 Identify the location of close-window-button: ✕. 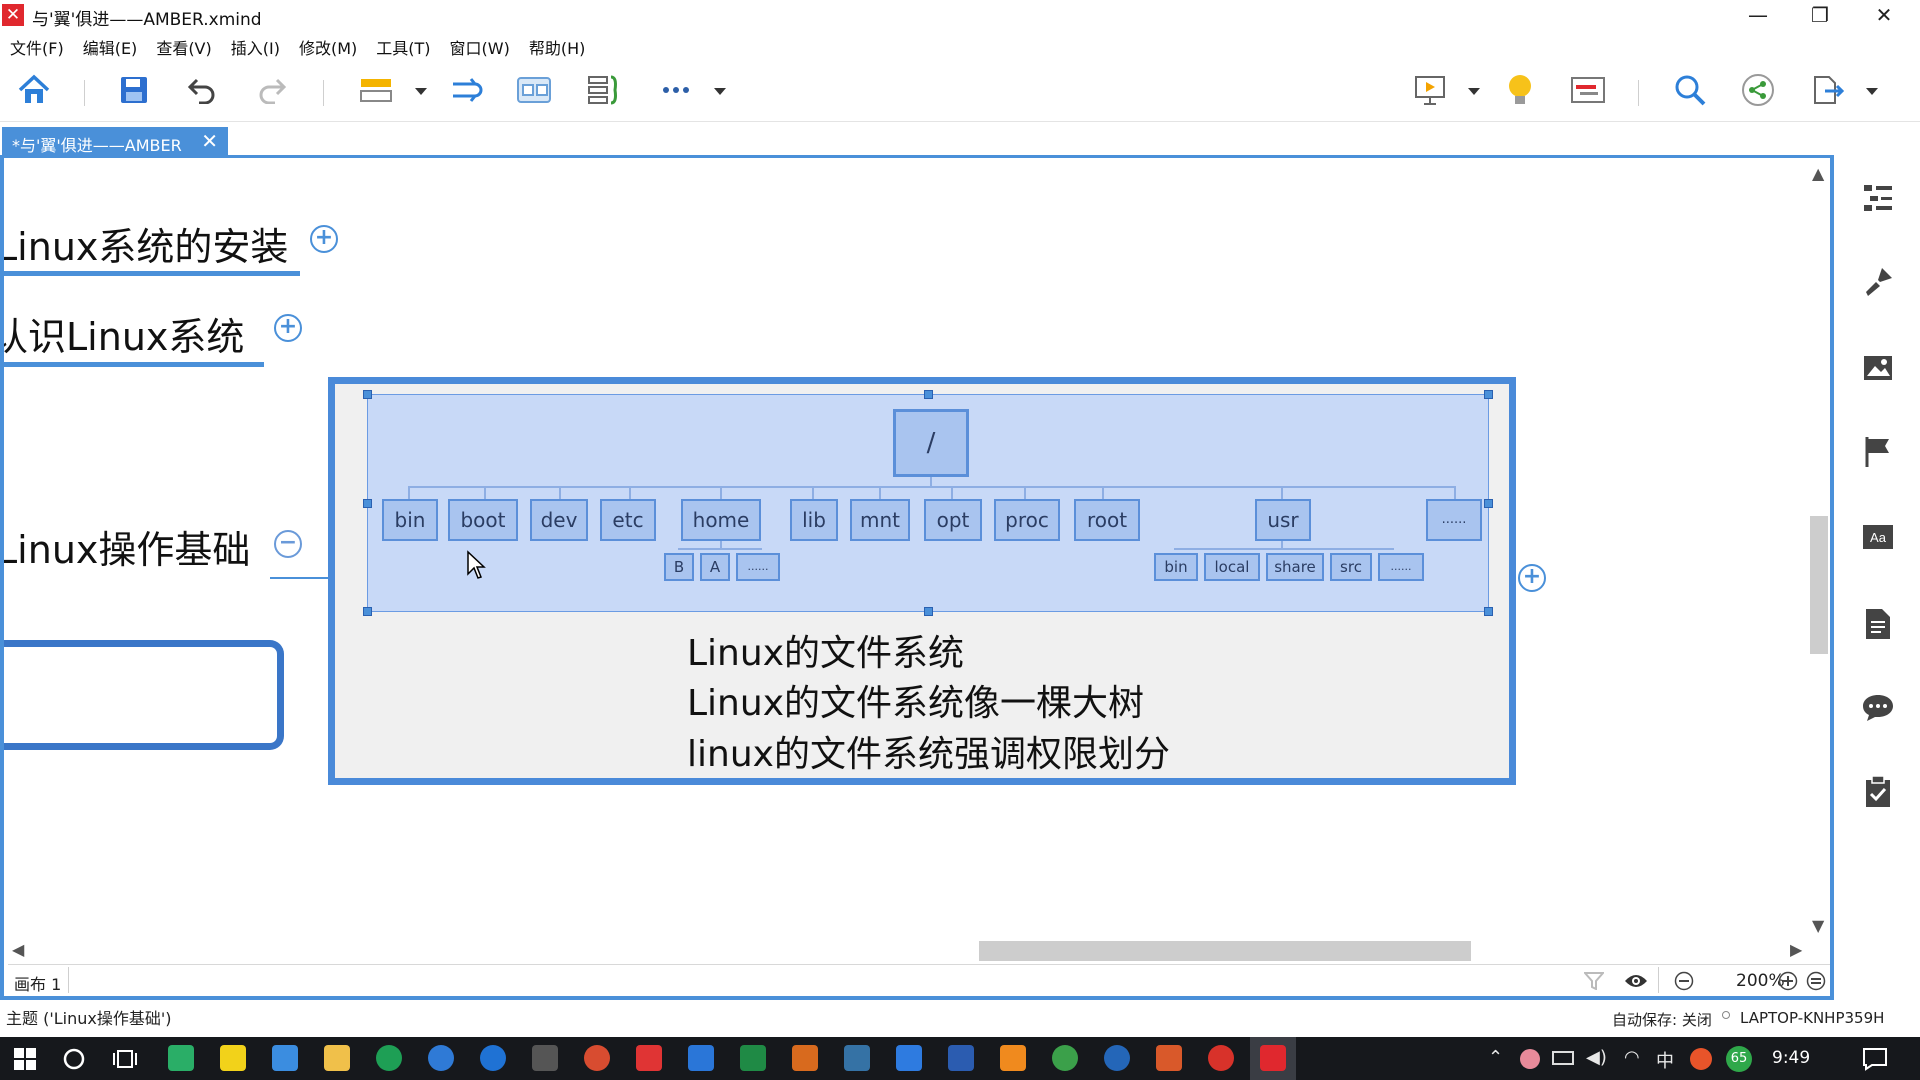
(1884, 15).